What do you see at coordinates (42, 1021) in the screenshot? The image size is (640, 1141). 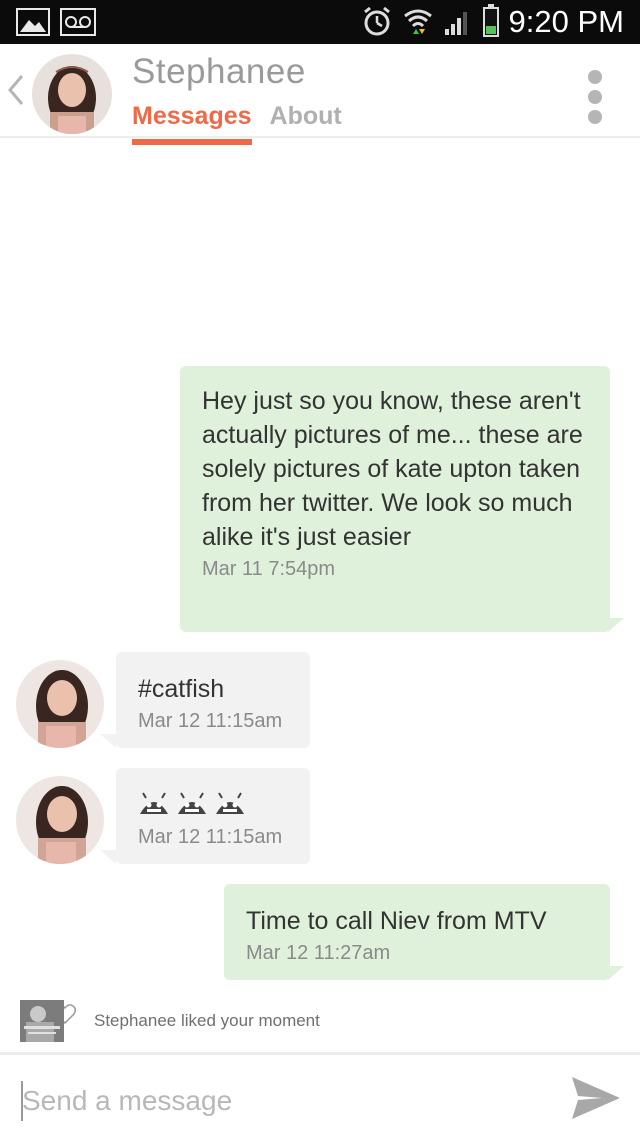 I see `moment-thumbnail` at bounding box center [42, 1021].